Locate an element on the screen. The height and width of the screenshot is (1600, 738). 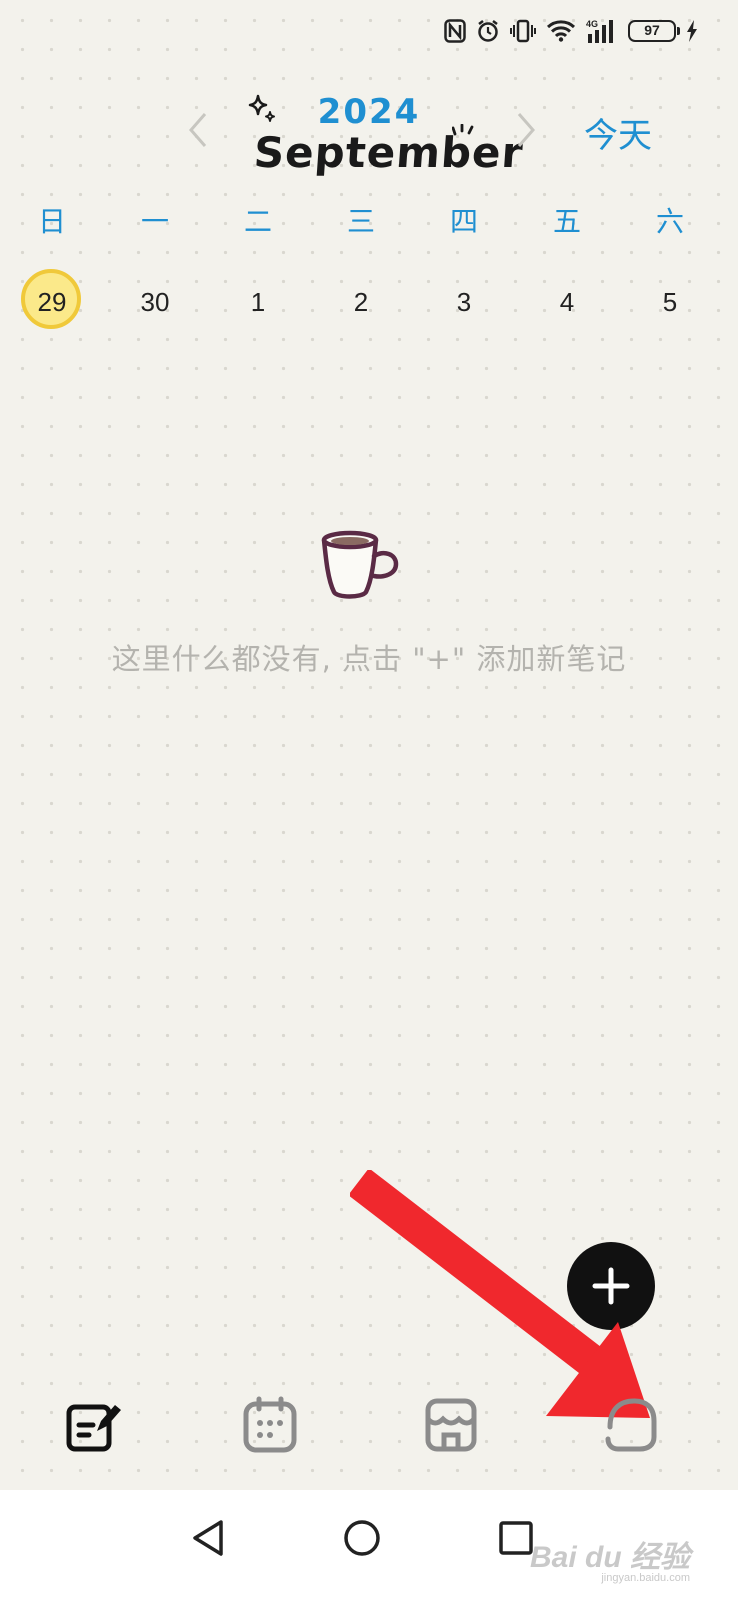
tab-notes is located at coordinates (93, 1425).